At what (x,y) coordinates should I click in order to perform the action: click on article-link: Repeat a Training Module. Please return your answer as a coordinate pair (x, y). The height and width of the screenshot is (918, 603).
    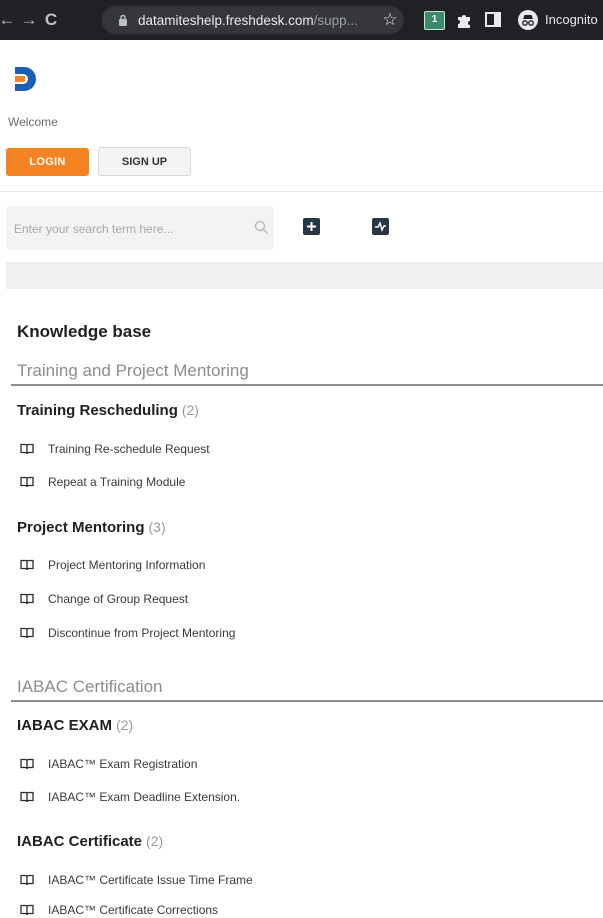
    Looking at the image, I should click on (102, 482).